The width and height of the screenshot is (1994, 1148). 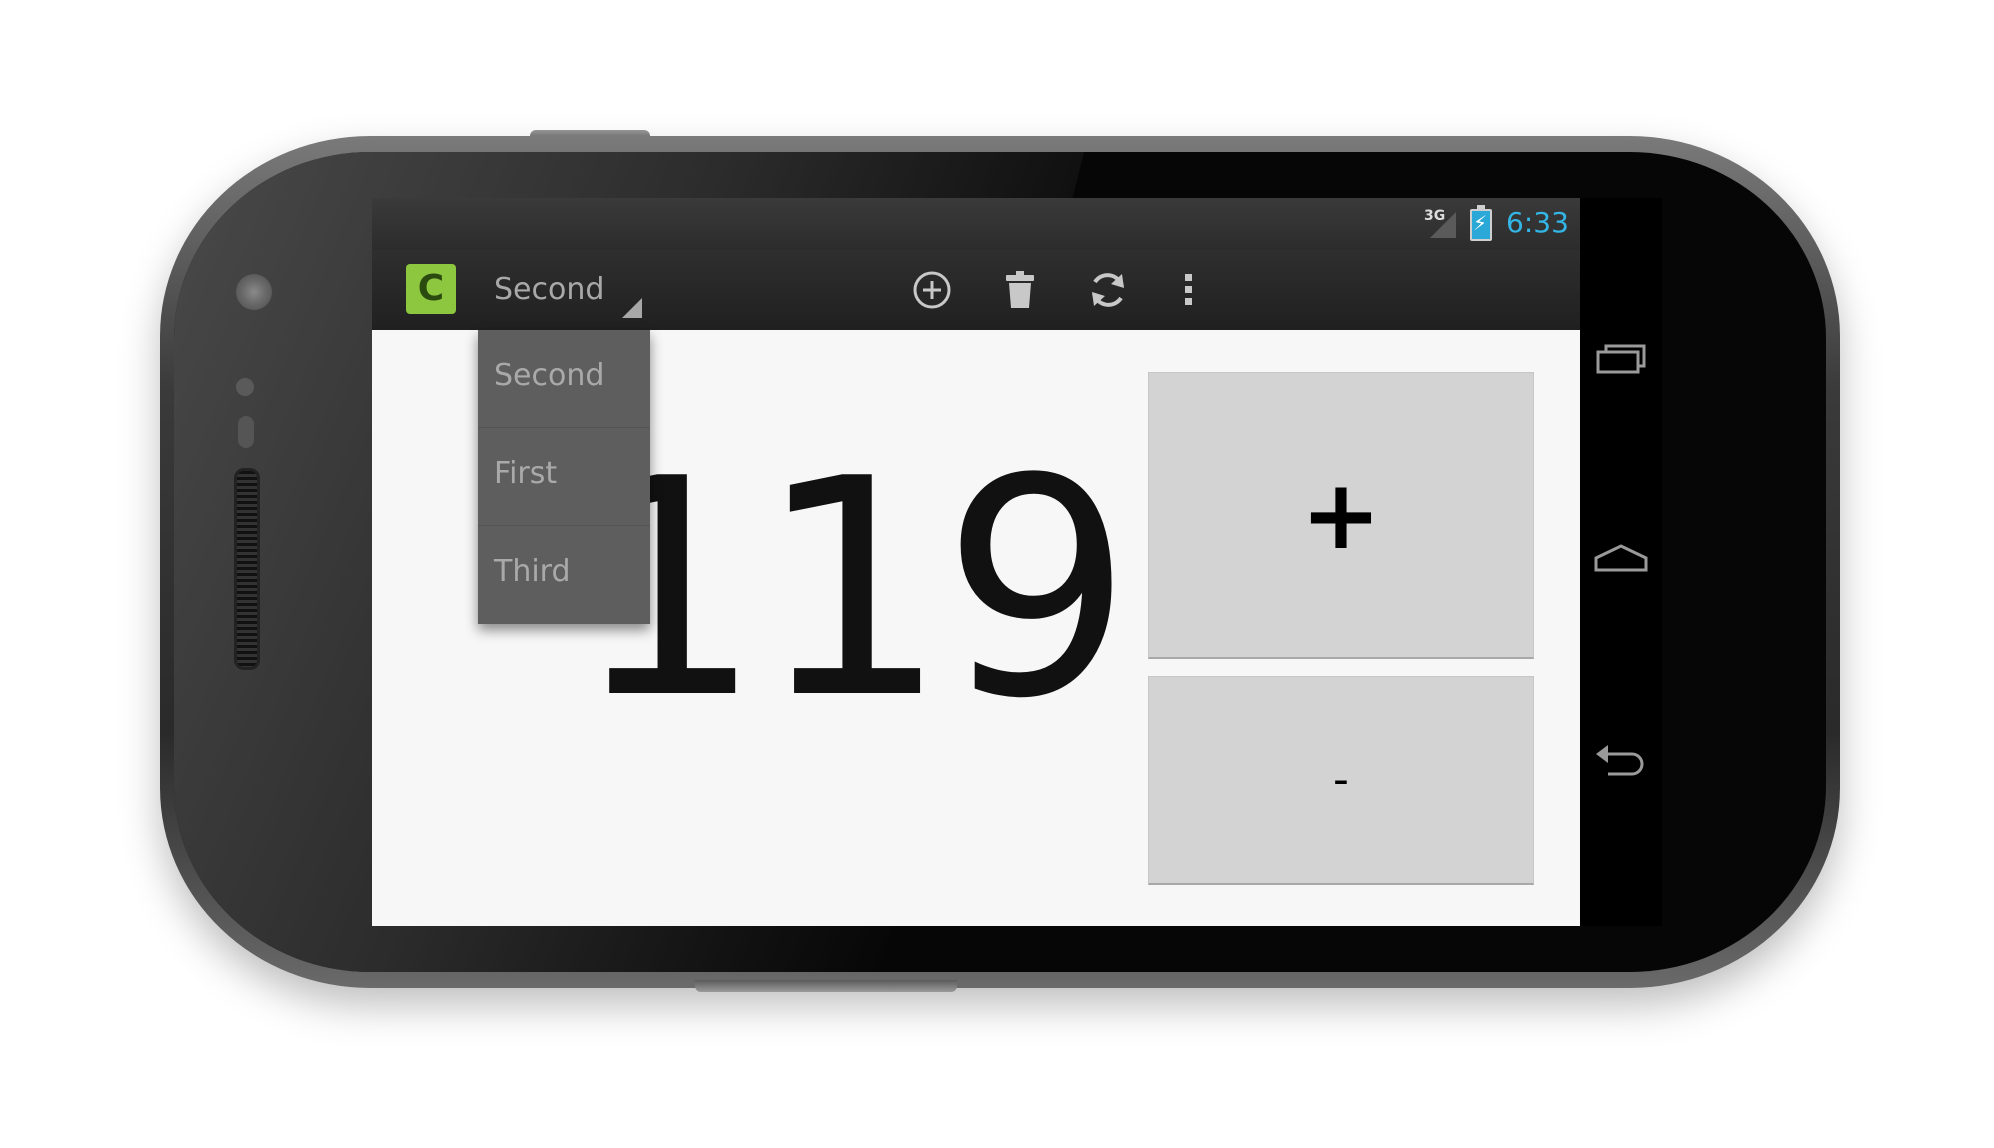 I want to click on navigation-spinner: Second, so click(x=563, y=290).